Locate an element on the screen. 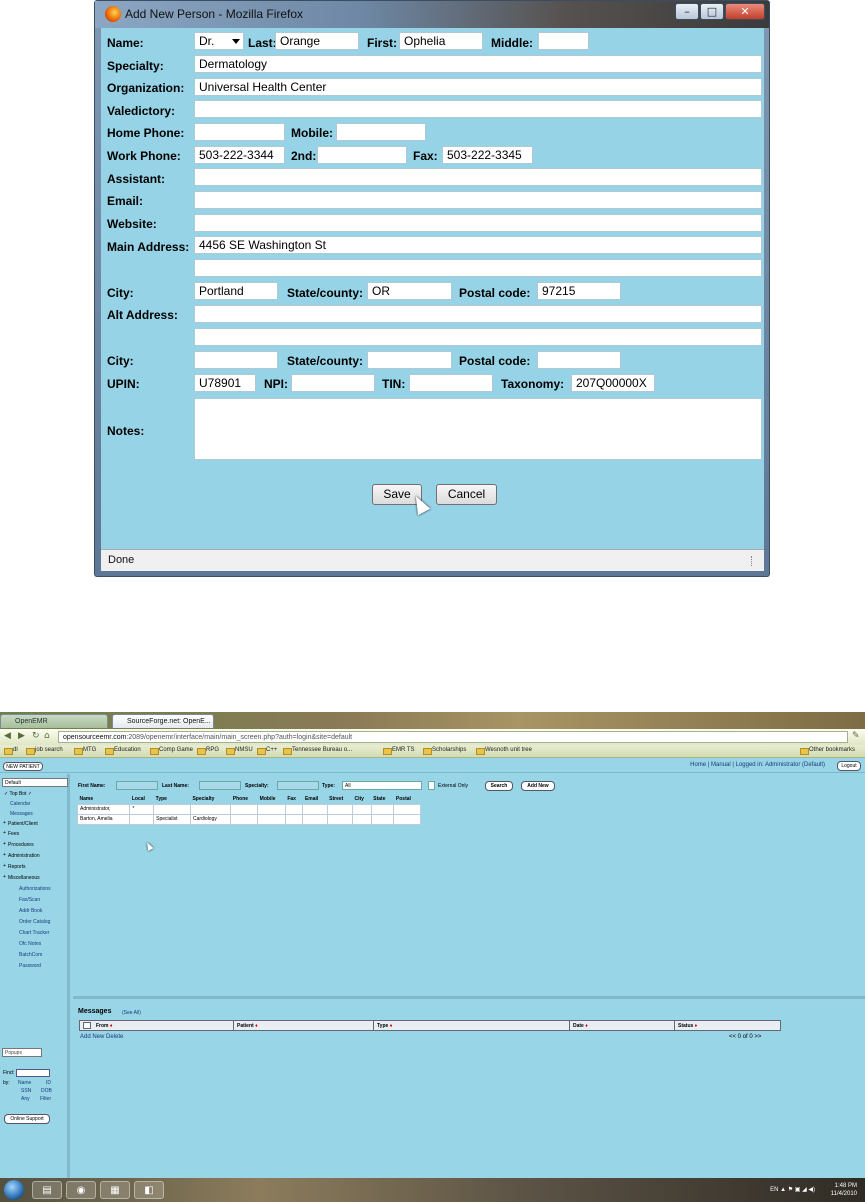 The width and height of the screenshot is (865, 1202). find-by-id: ID is located at coordinates (48, 1083).